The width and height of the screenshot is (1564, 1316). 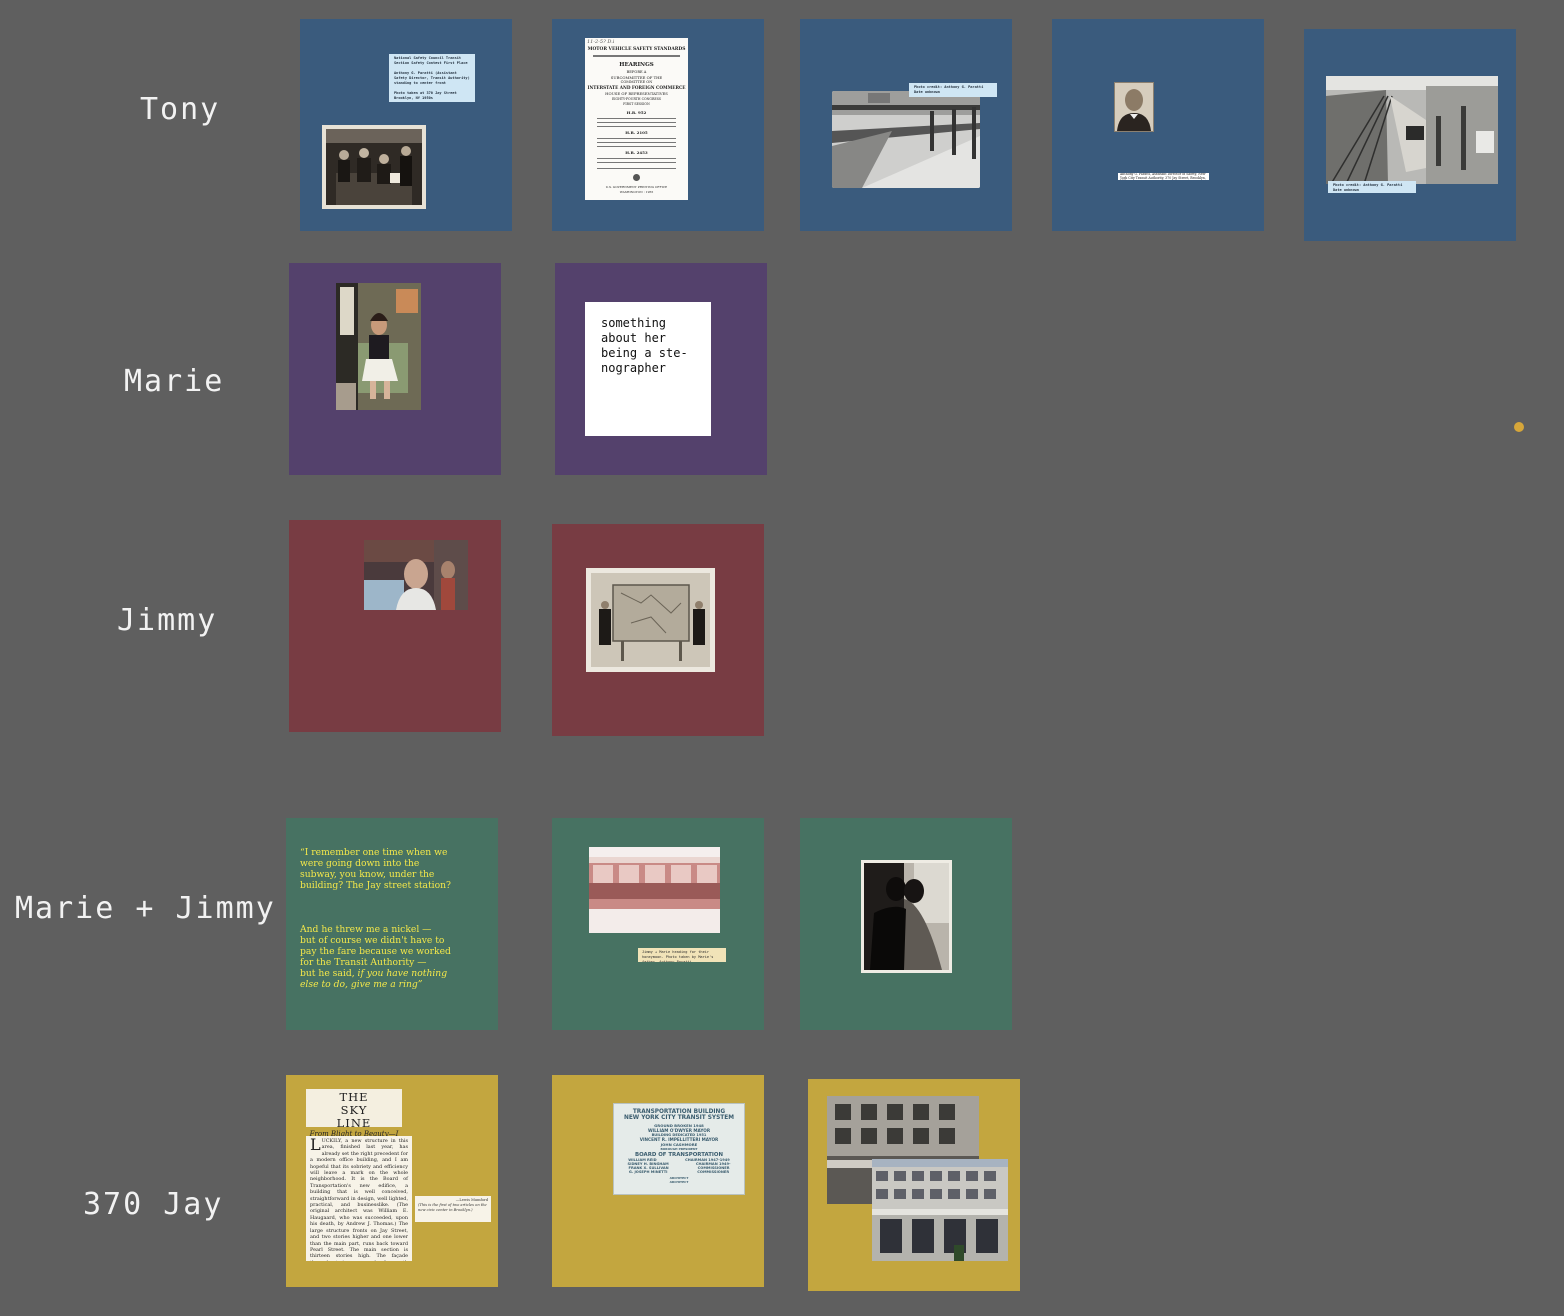 What do you see at coordinates (167, 620) in the screenshot?
I see `row-label-jimmy: Jimmy` at bounding box center [167, 620].